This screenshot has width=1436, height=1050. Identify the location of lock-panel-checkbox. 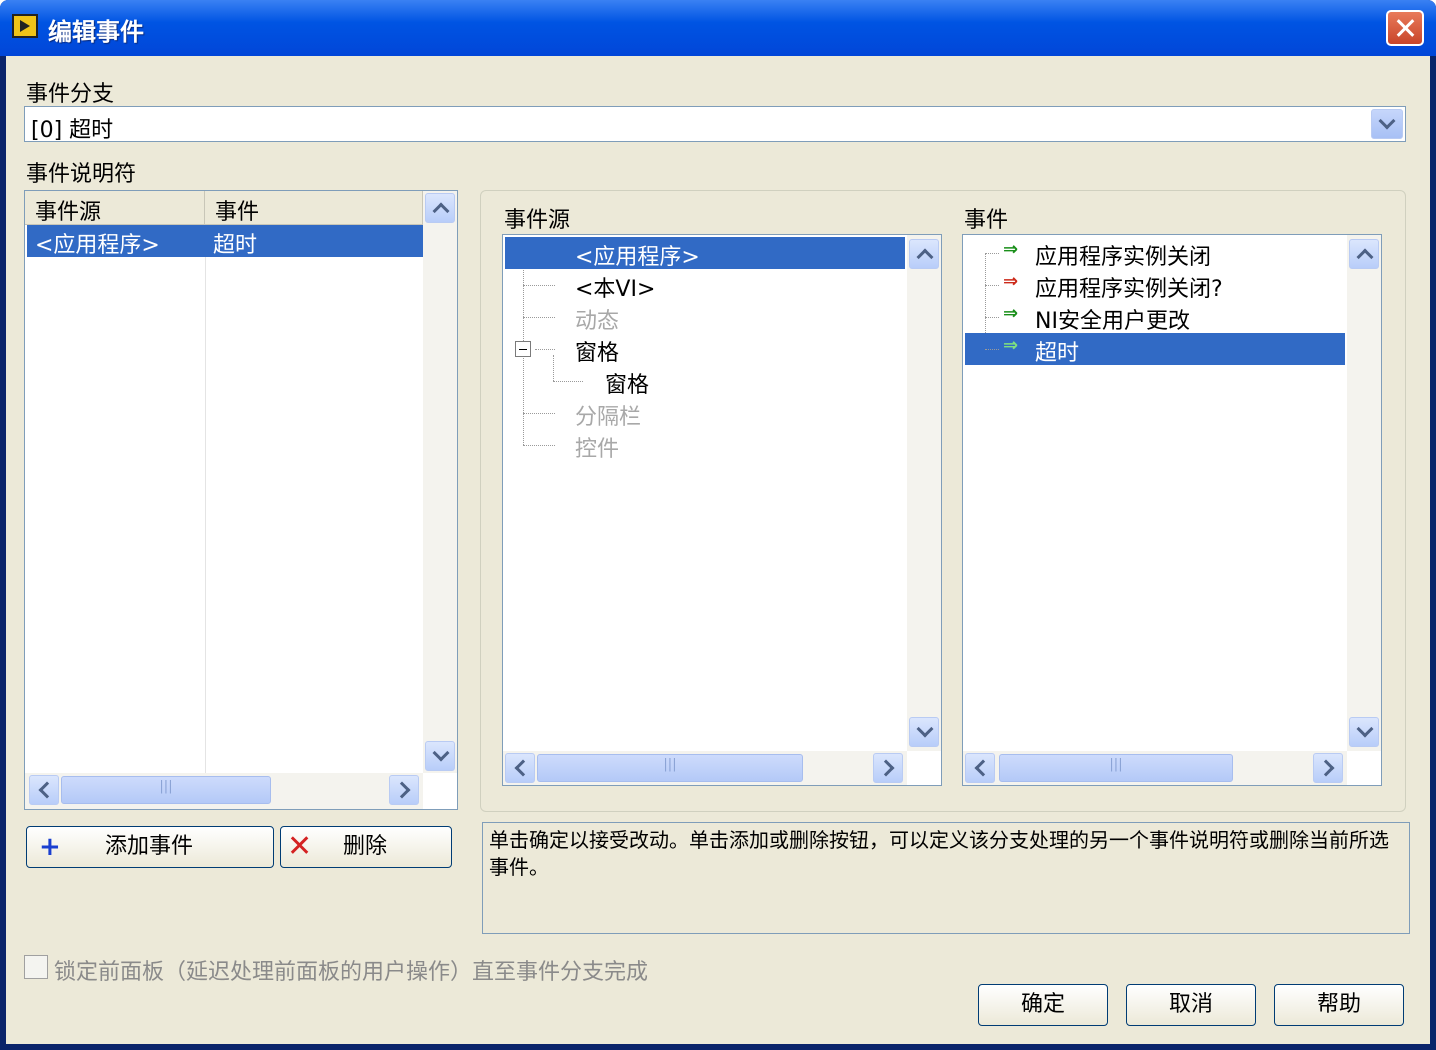
(36, 967).